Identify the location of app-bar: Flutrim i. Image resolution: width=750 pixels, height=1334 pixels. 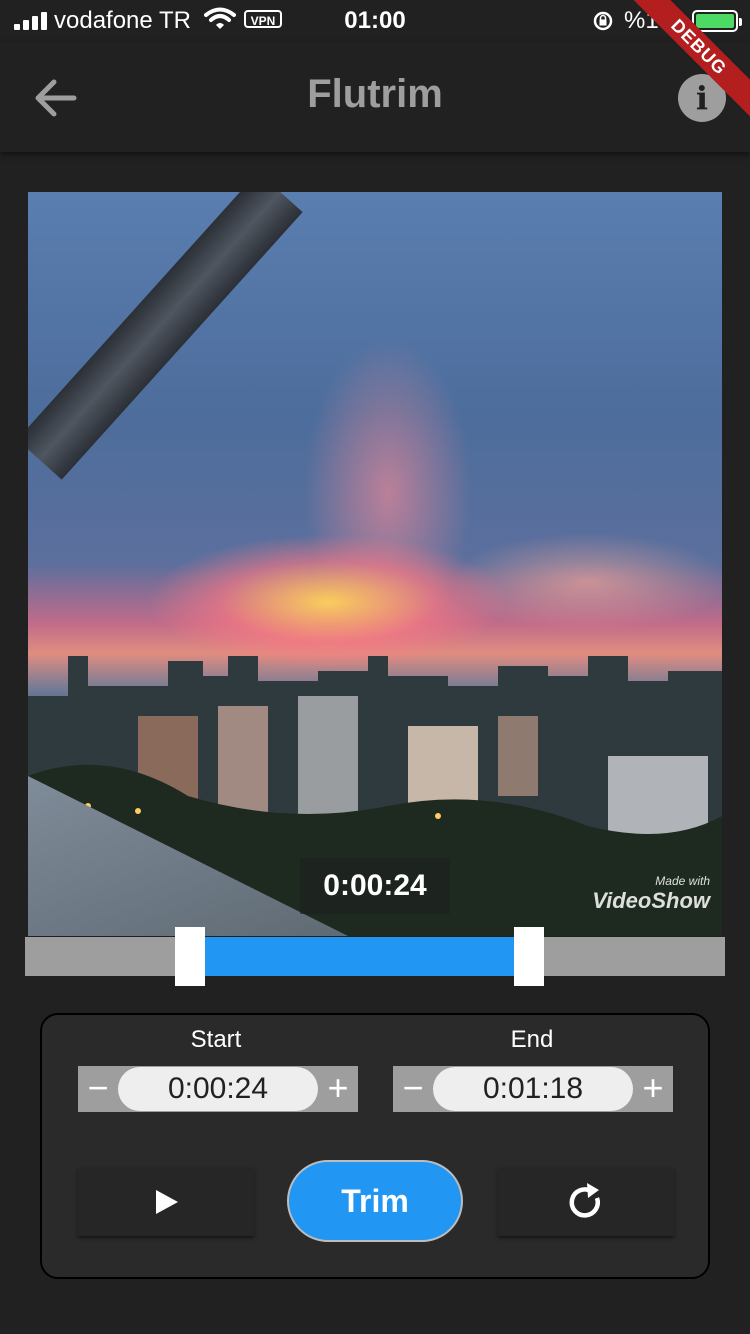
(375, 97).